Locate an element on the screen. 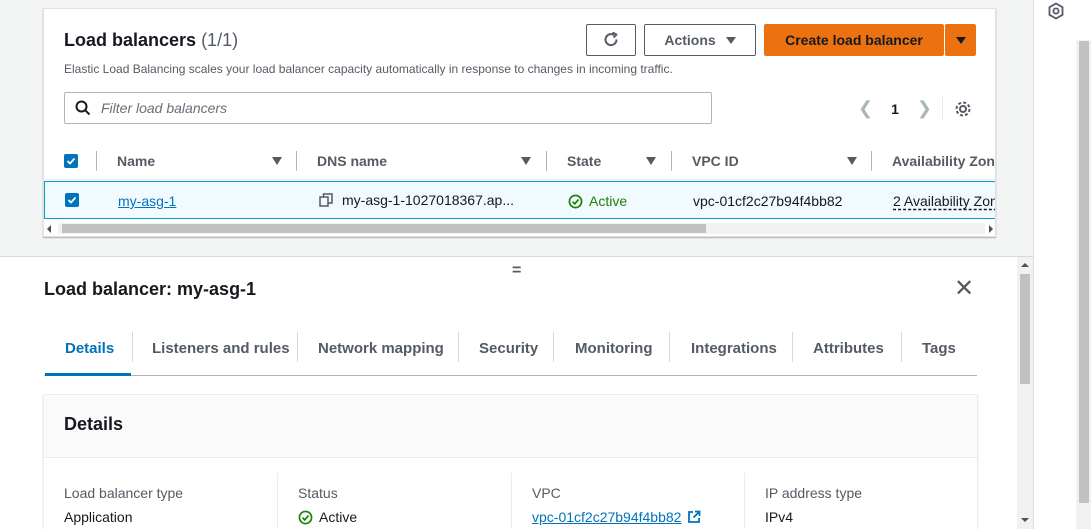  pagination: ❮ 1 ❯ is located at coordinates (895, 108).